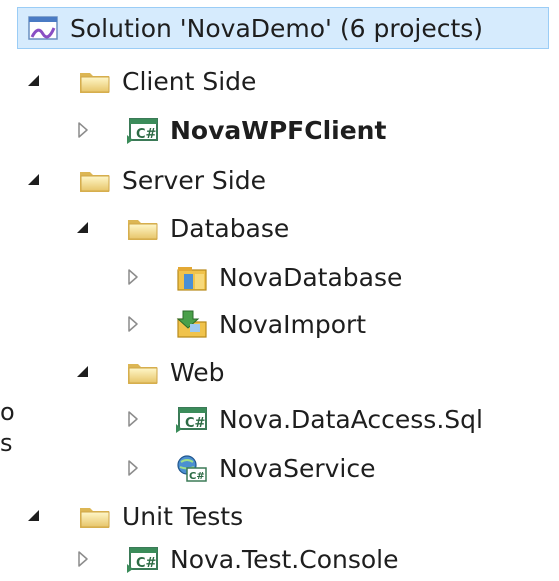 This screenshot has height=581, width=559. I want to click on tree-item-nova-database: NovaDatabase, so click(201, 277).